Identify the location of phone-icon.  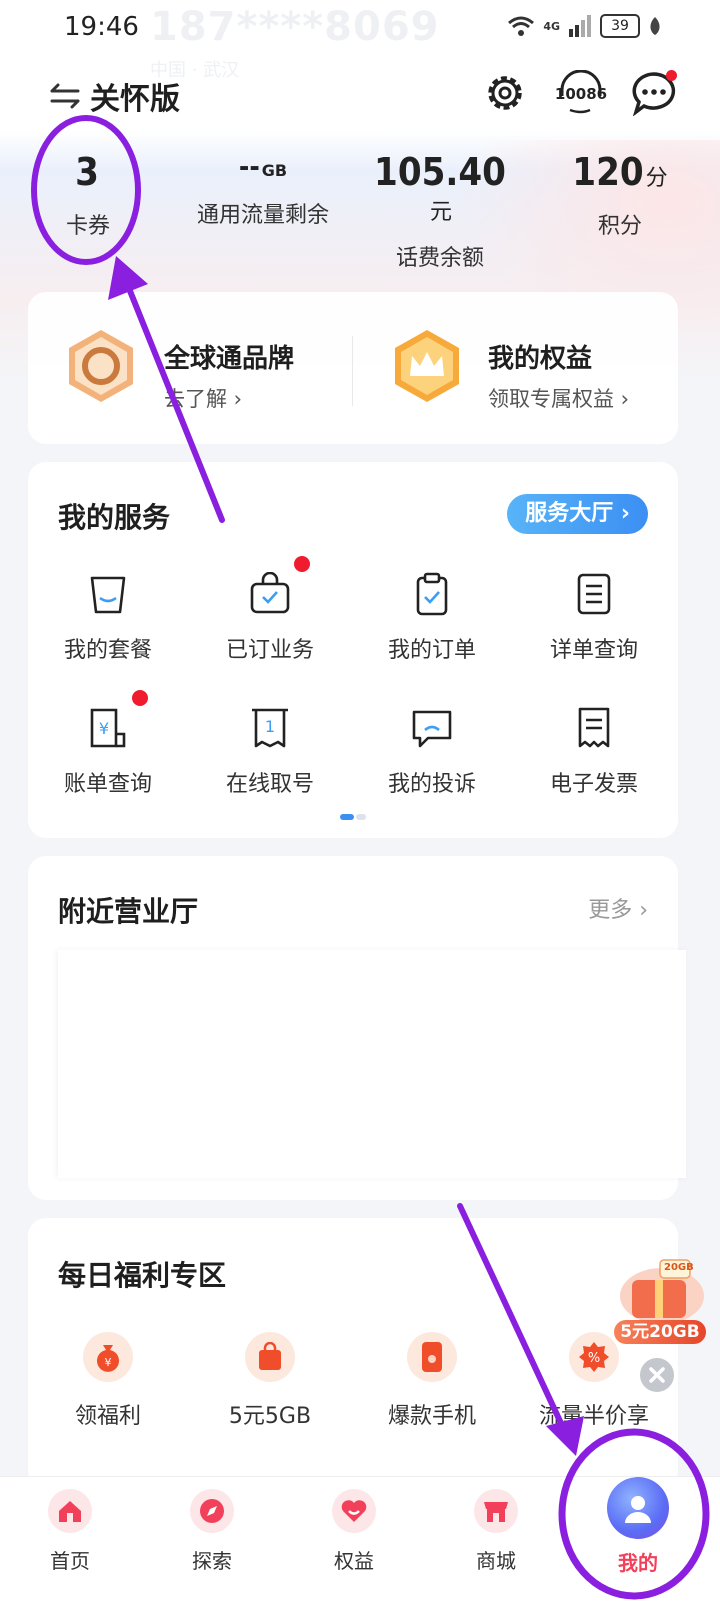
(432, 1357).